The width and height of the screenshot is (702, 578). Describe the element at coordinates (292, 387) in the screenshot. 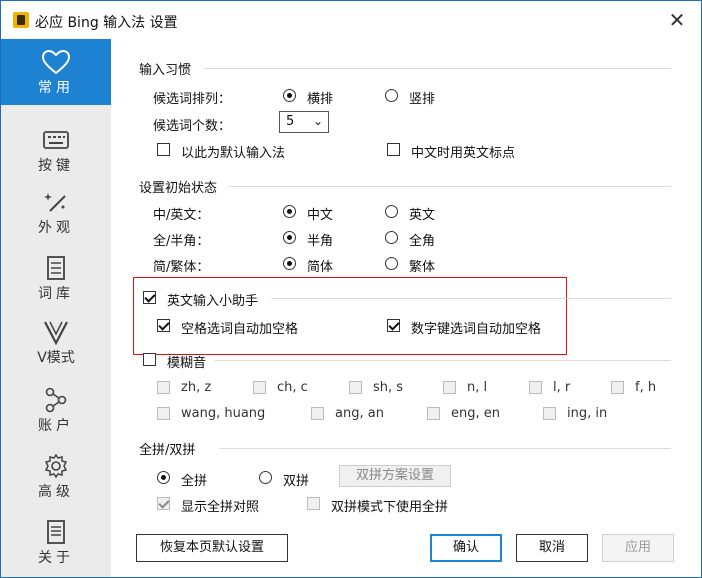

I see `fuzzy-option-label: ch, c` at that location.